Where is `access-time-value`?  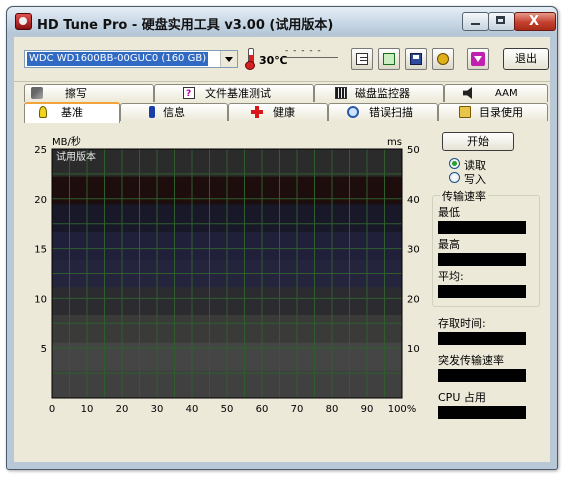
access-time-value is located at coordinates (482, 338).